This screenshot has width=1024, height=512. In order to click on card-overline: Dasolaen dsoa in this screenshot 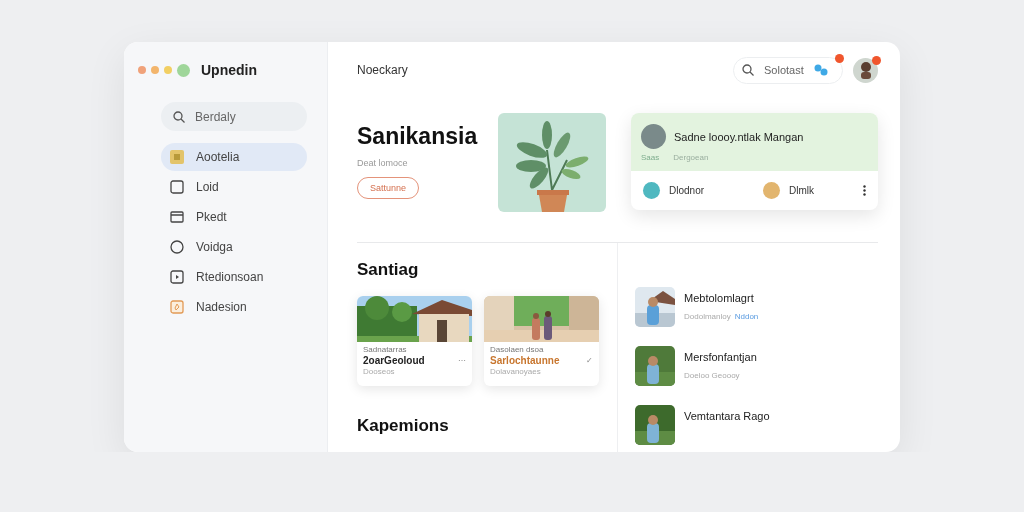, I will do `click(517, 350)`.